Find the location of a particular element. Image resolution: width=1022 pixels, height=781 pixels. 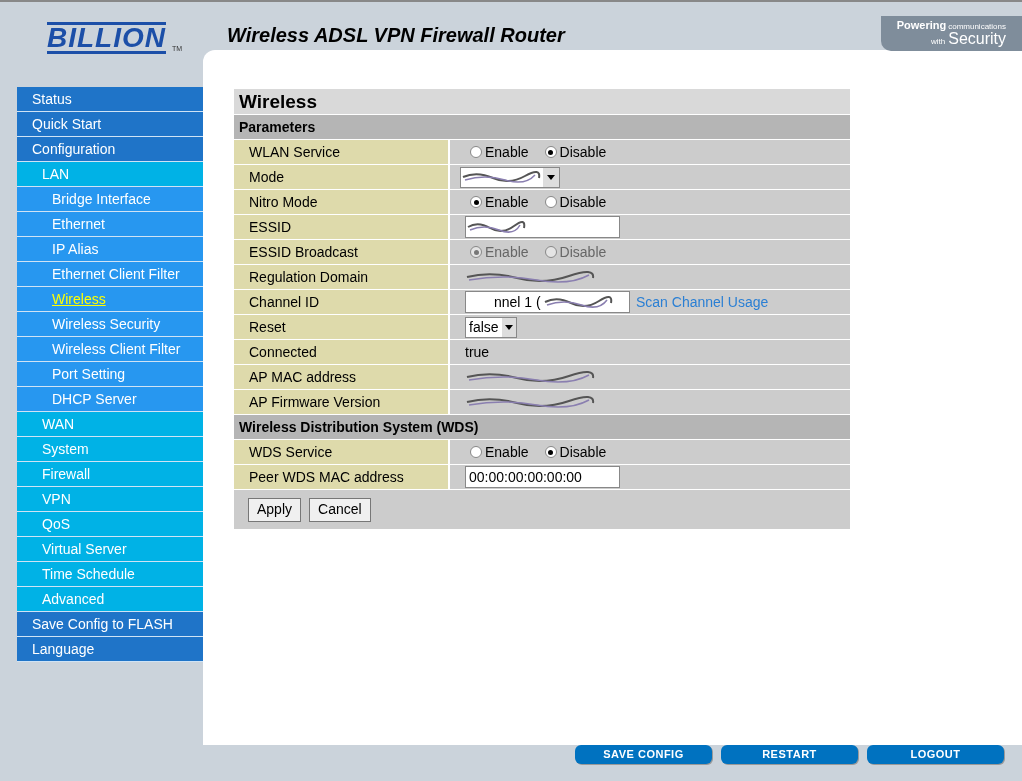

field-label: Channel ID is located at coordinates (342, 302).